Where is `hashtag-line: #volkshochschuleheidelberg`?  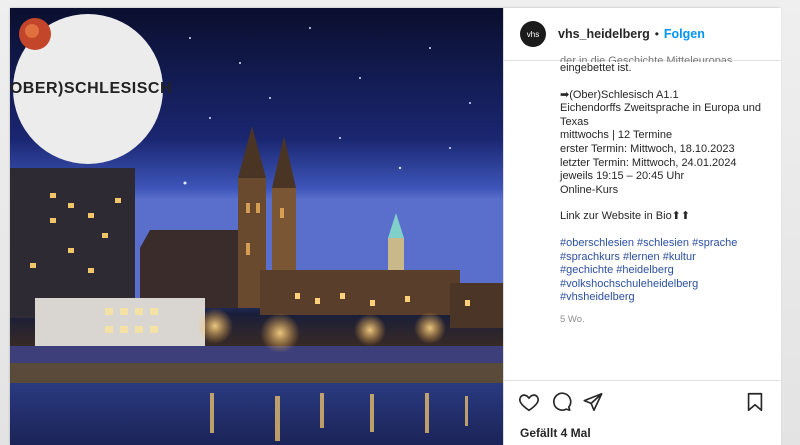
hashtag-line: #volkshochschuleheidelberg is located at coordinates (665, 285).